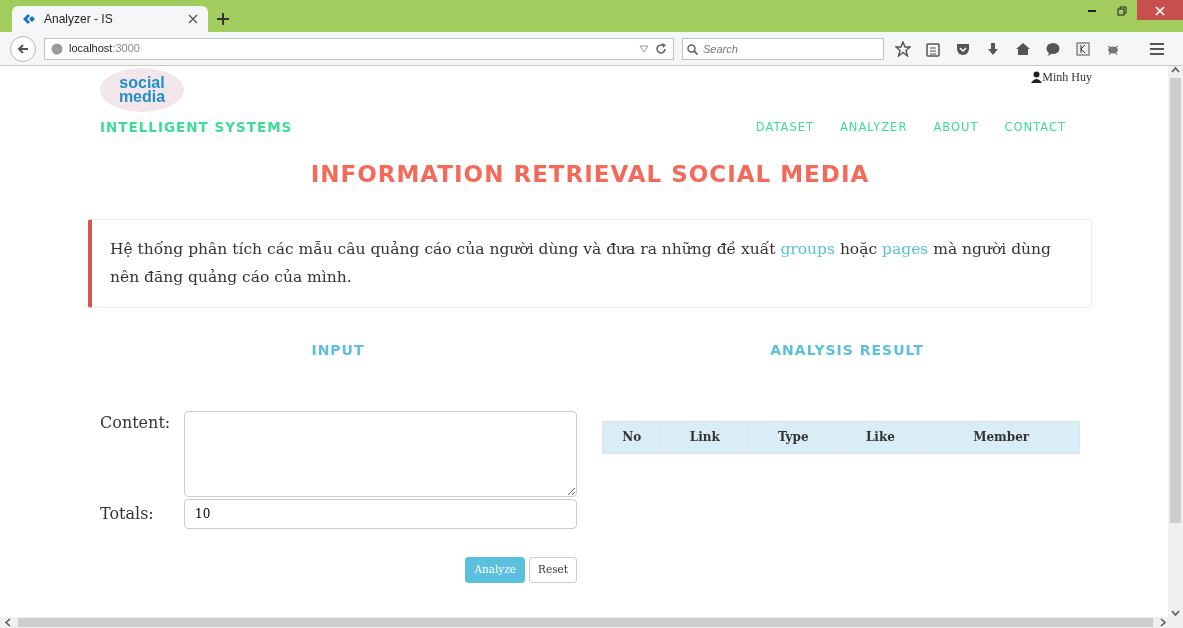 The height and width of the screenshot is (628, 1183). What do you see at coordinates (903, 48) in the screenshot?
I see `star-icon` at bounding box center [903, 48].